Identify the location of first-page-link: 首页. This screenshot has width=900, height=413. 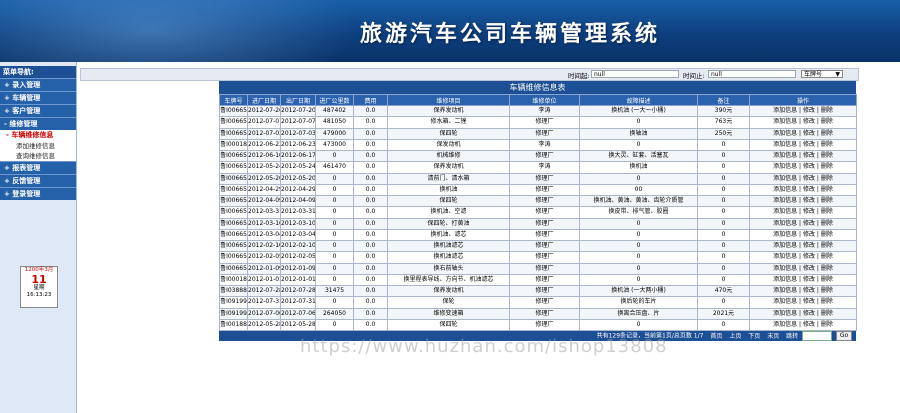
(716, 337).